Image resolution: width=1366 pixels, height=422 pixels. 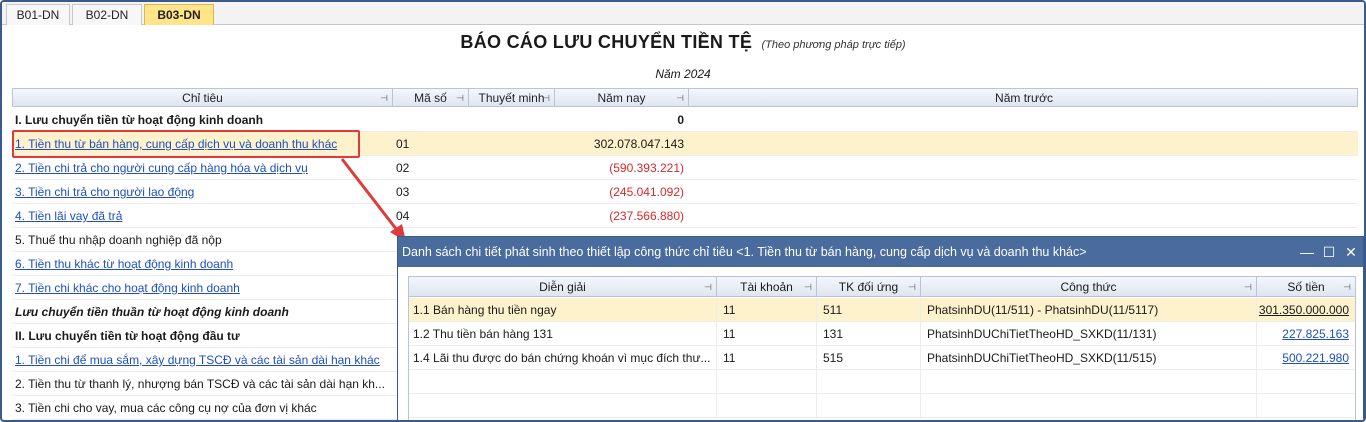 I want to click on row-label-link: 3. Tiền chi trả cho người lao động, so click(x=202, y=192).